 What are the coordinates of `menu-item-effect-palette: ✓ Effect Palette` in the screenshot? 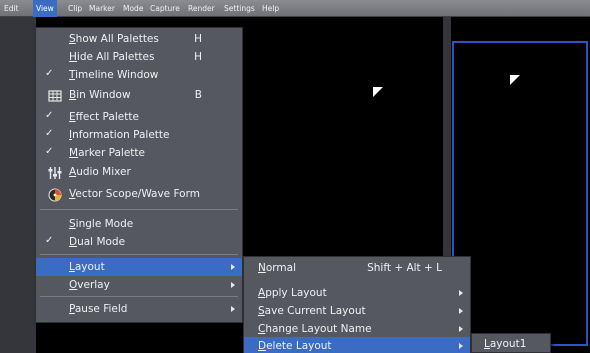 It's located at (139, 117).